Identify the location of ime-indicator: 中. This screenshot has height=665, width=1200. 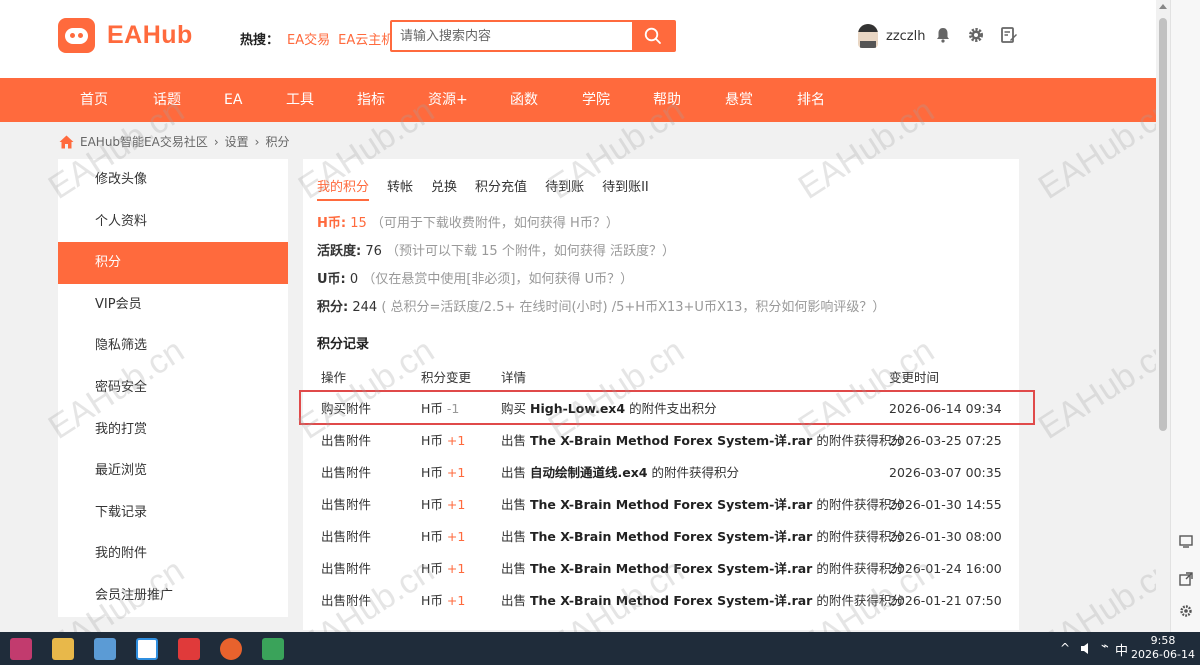
(1121, 649).